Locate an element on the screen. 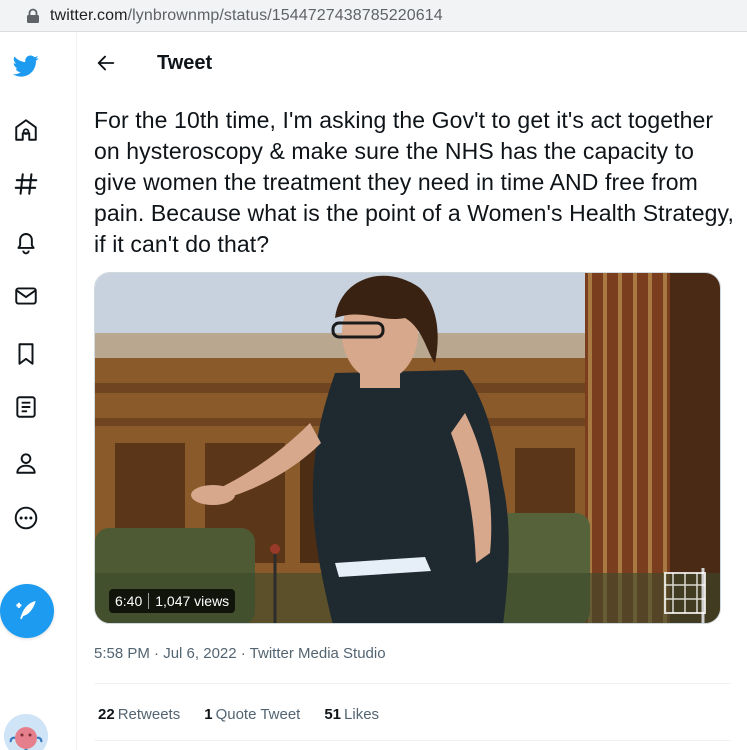  page-title: Tweet is located at coordinates (185, 63).